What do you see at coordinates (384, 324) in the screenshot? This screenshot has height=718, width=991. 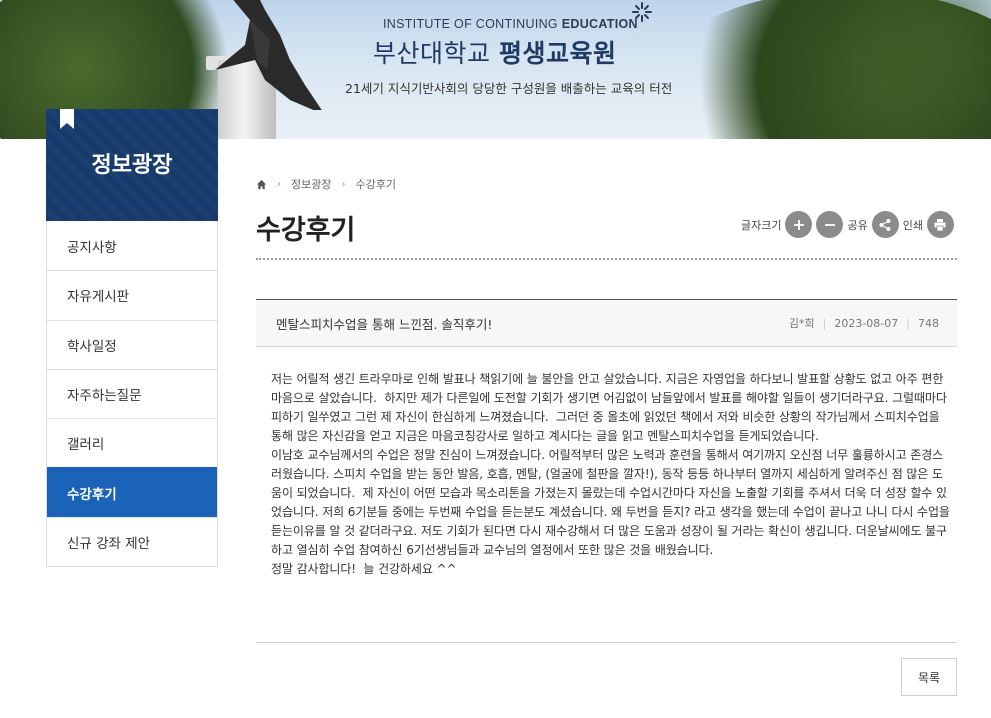 I see `post-title: 멘탈스피치수업을 통해 느낀점. 솔직후기!` at bounding box center [384, 324].